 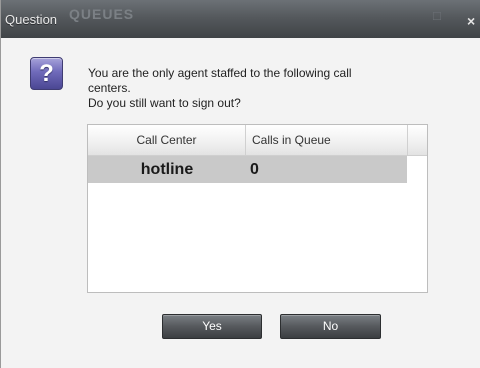 What do you see at coordinates (254, 169) in the screenshot?
I see `cell-calls-in-queue: 0` at bounding box center [254, 169].